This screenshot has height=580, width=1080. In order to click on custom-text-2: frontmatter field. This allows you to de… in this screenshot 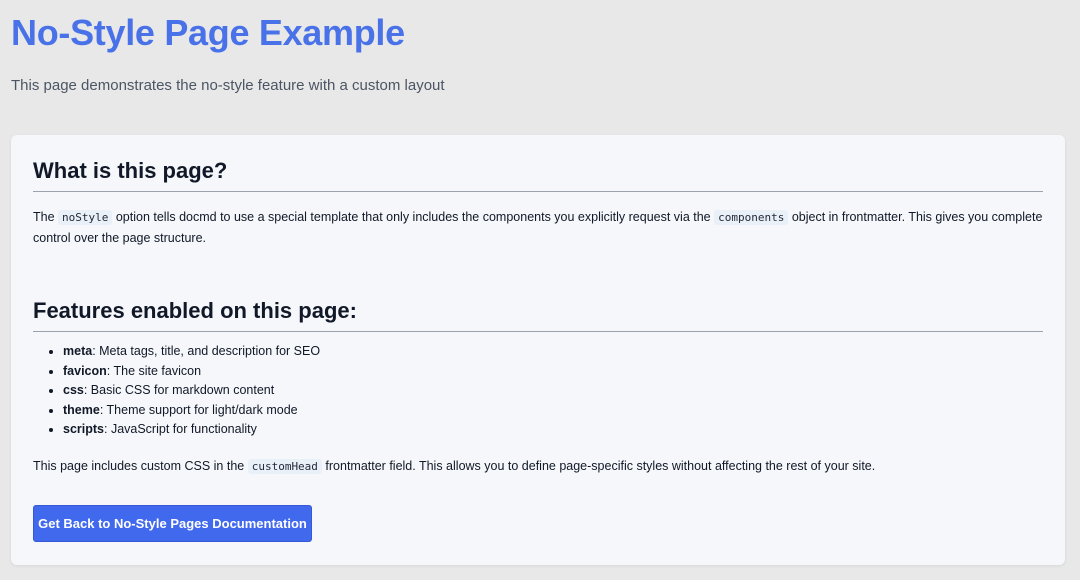, I will do `click(598, 466)`.